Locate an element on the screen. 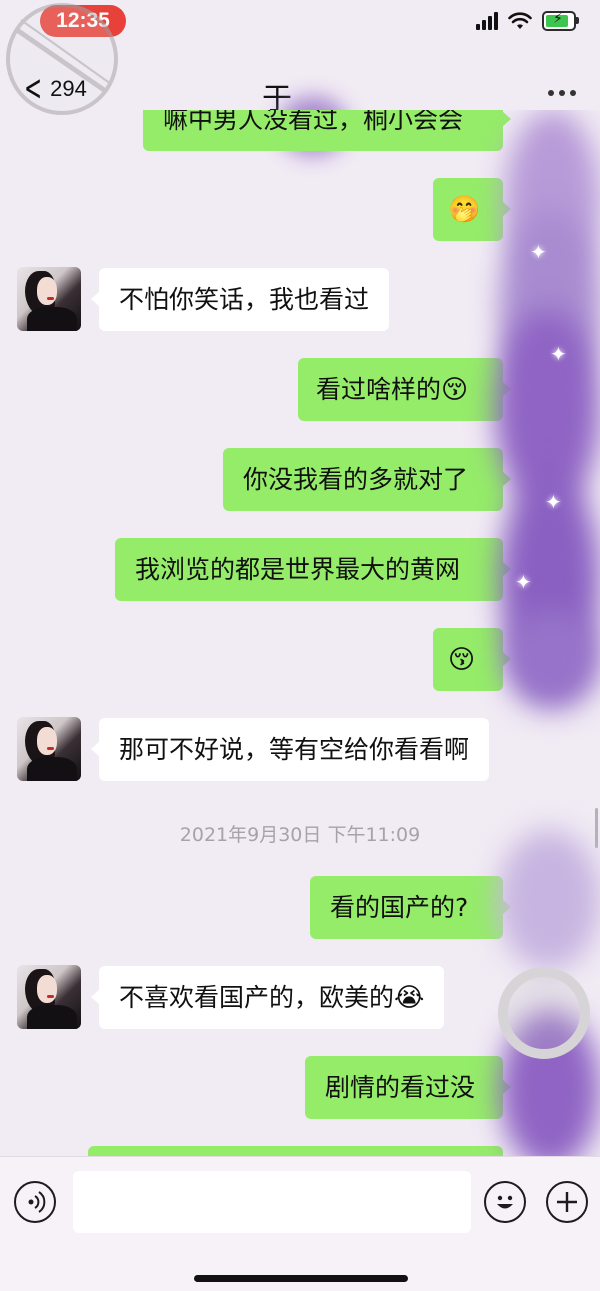 The height and width of the screenshot is (1291, 600). message-bubble-out: 🤭 is located at coordinates (472, 209).